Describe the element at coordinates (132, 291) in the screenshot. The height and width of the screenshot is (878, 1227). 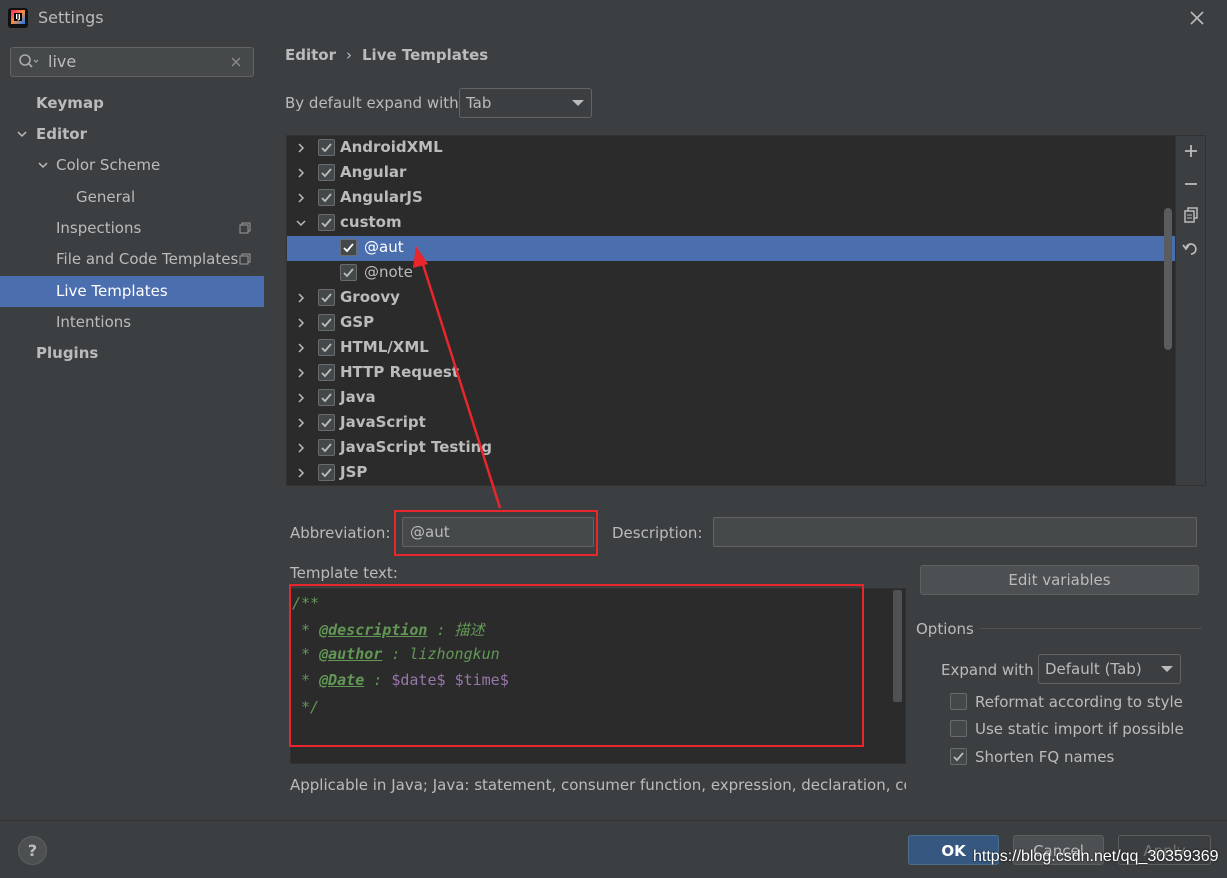
I see `sidebar-item-live-templates: Live Templates` at that location.